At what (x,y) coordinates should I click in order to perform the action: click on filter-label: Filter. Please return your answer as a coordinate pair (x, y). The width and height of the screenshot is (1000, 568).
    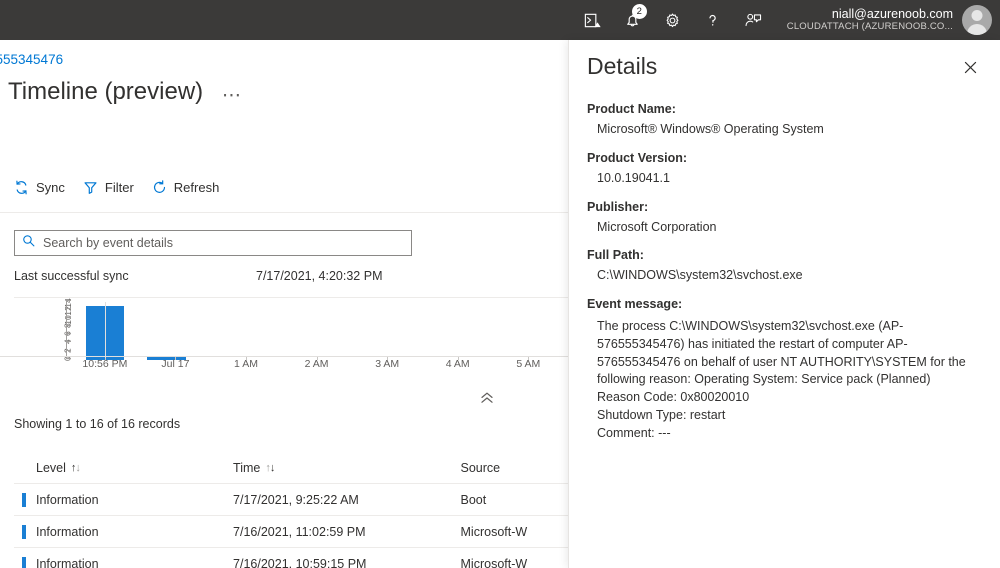
    Looking at the image, I should click on (119, 187).